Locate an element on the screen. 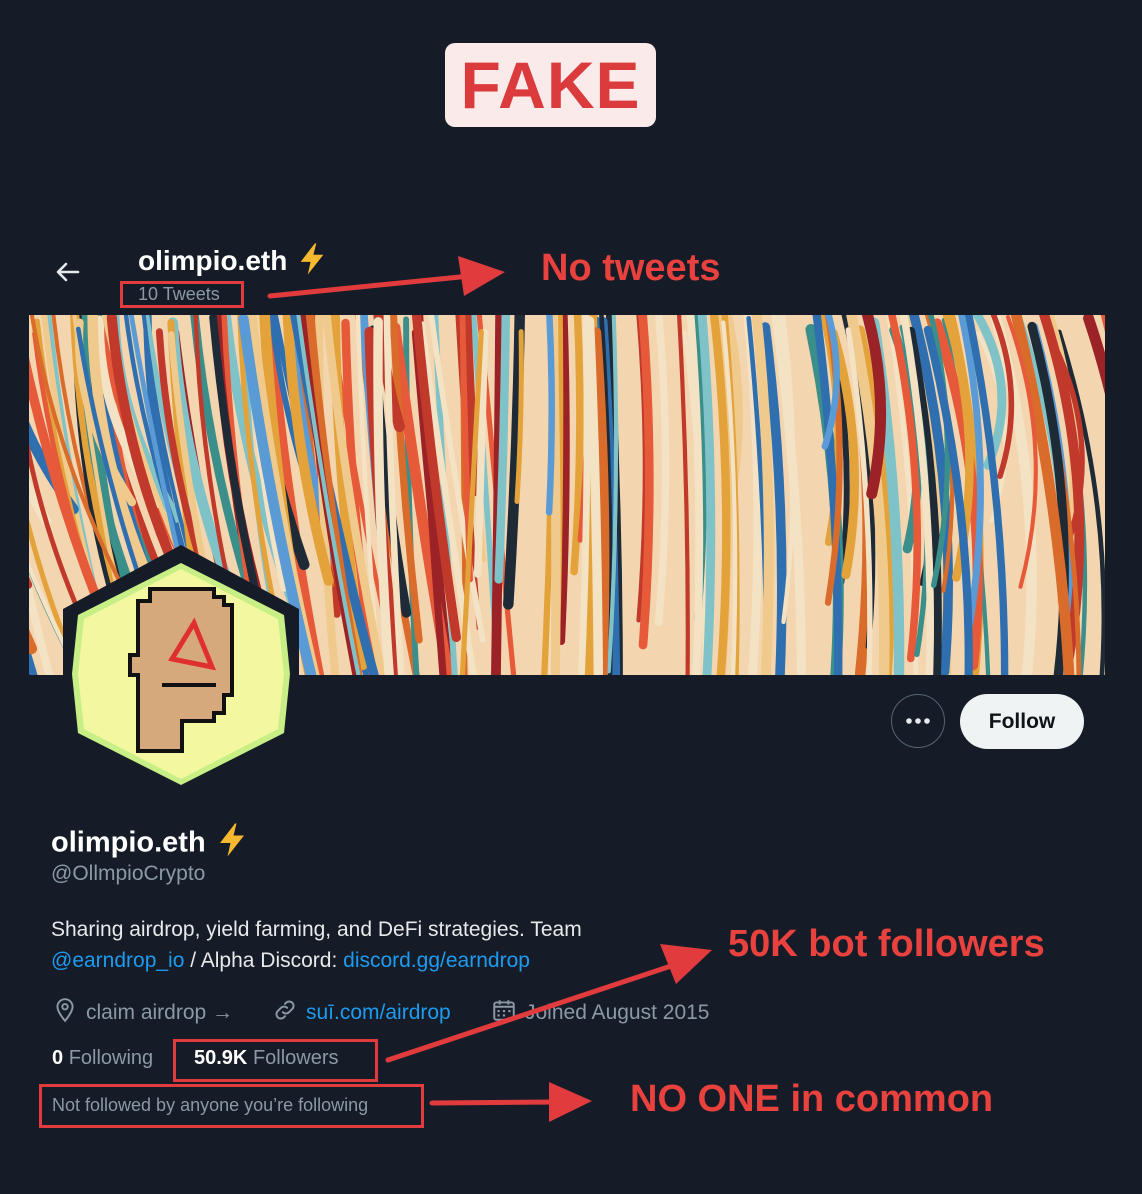 Image resolution: width=1142 pixels, height=1194 pixels. annotation-bot-followers: 50K bot followers is located at coordinates (886, 944).